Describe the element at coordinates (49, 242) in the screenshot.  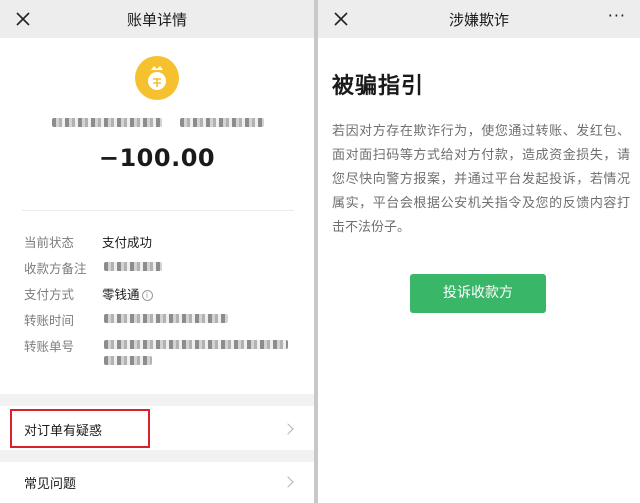
I see `status-label: 当前状态` at that location.